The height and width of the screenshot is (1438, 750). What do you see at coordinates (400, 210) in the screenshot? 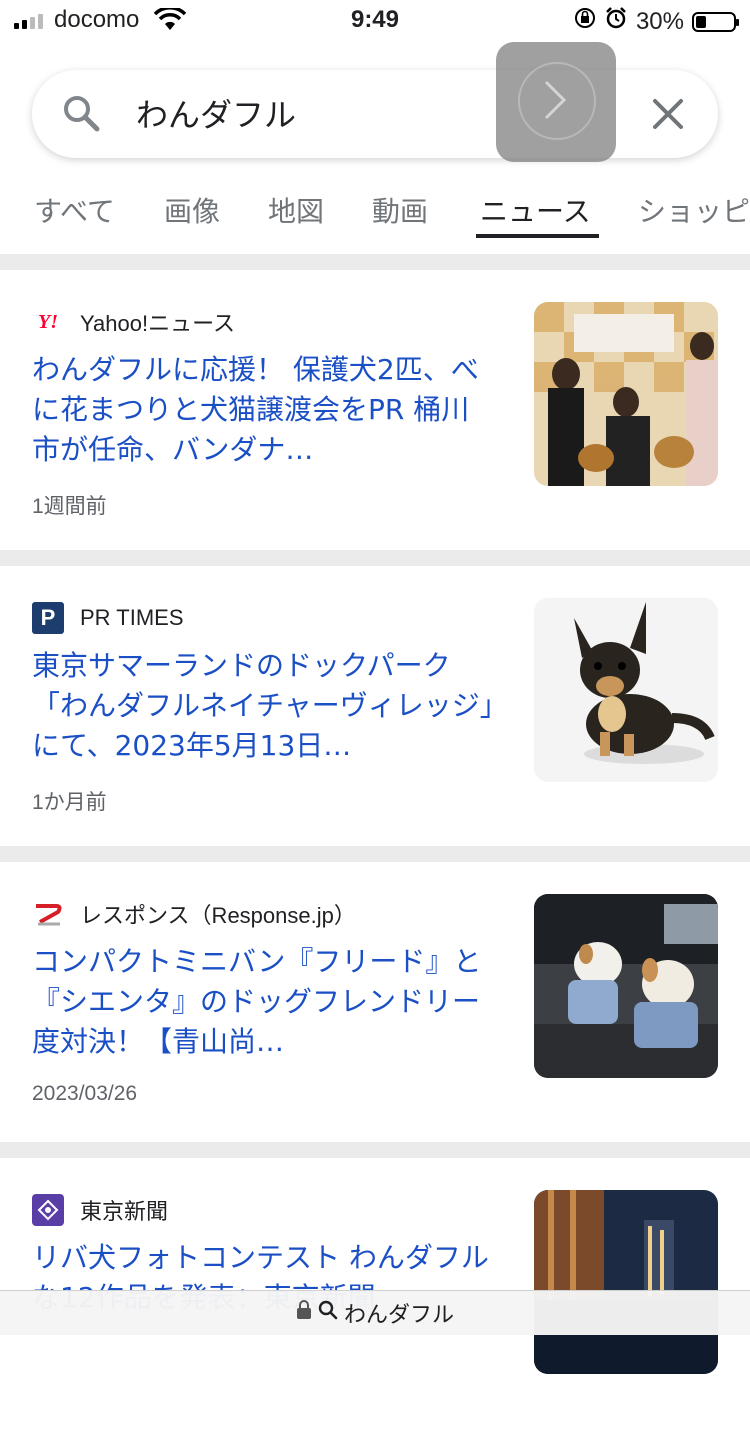
I see `tab-videos: 動画` at bounding box center [400, 210].